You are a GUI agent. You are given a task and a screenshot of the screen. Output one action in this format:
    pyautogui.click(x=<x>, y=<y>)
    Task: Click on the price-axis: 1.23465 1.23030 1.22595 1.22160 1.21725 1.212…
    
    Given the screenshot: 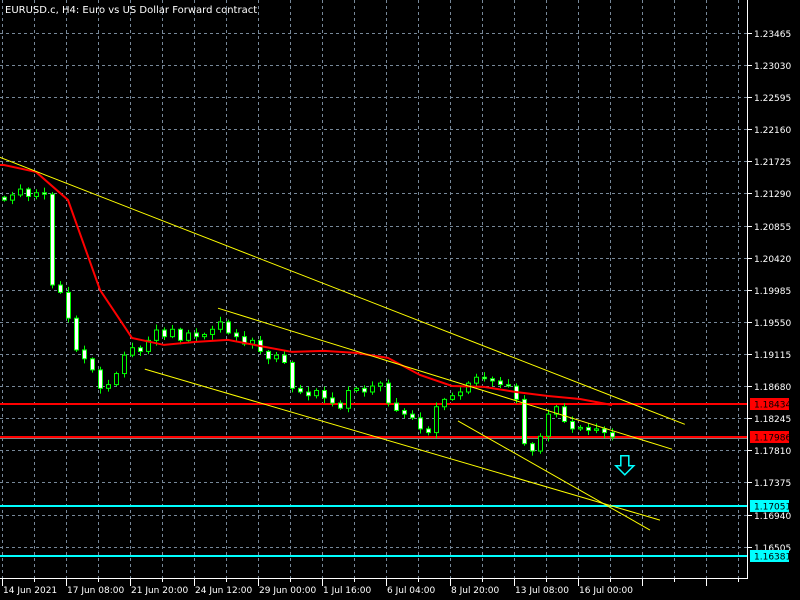 What is the action you would take?
    pyautogui.click(x=769, y=296)
    